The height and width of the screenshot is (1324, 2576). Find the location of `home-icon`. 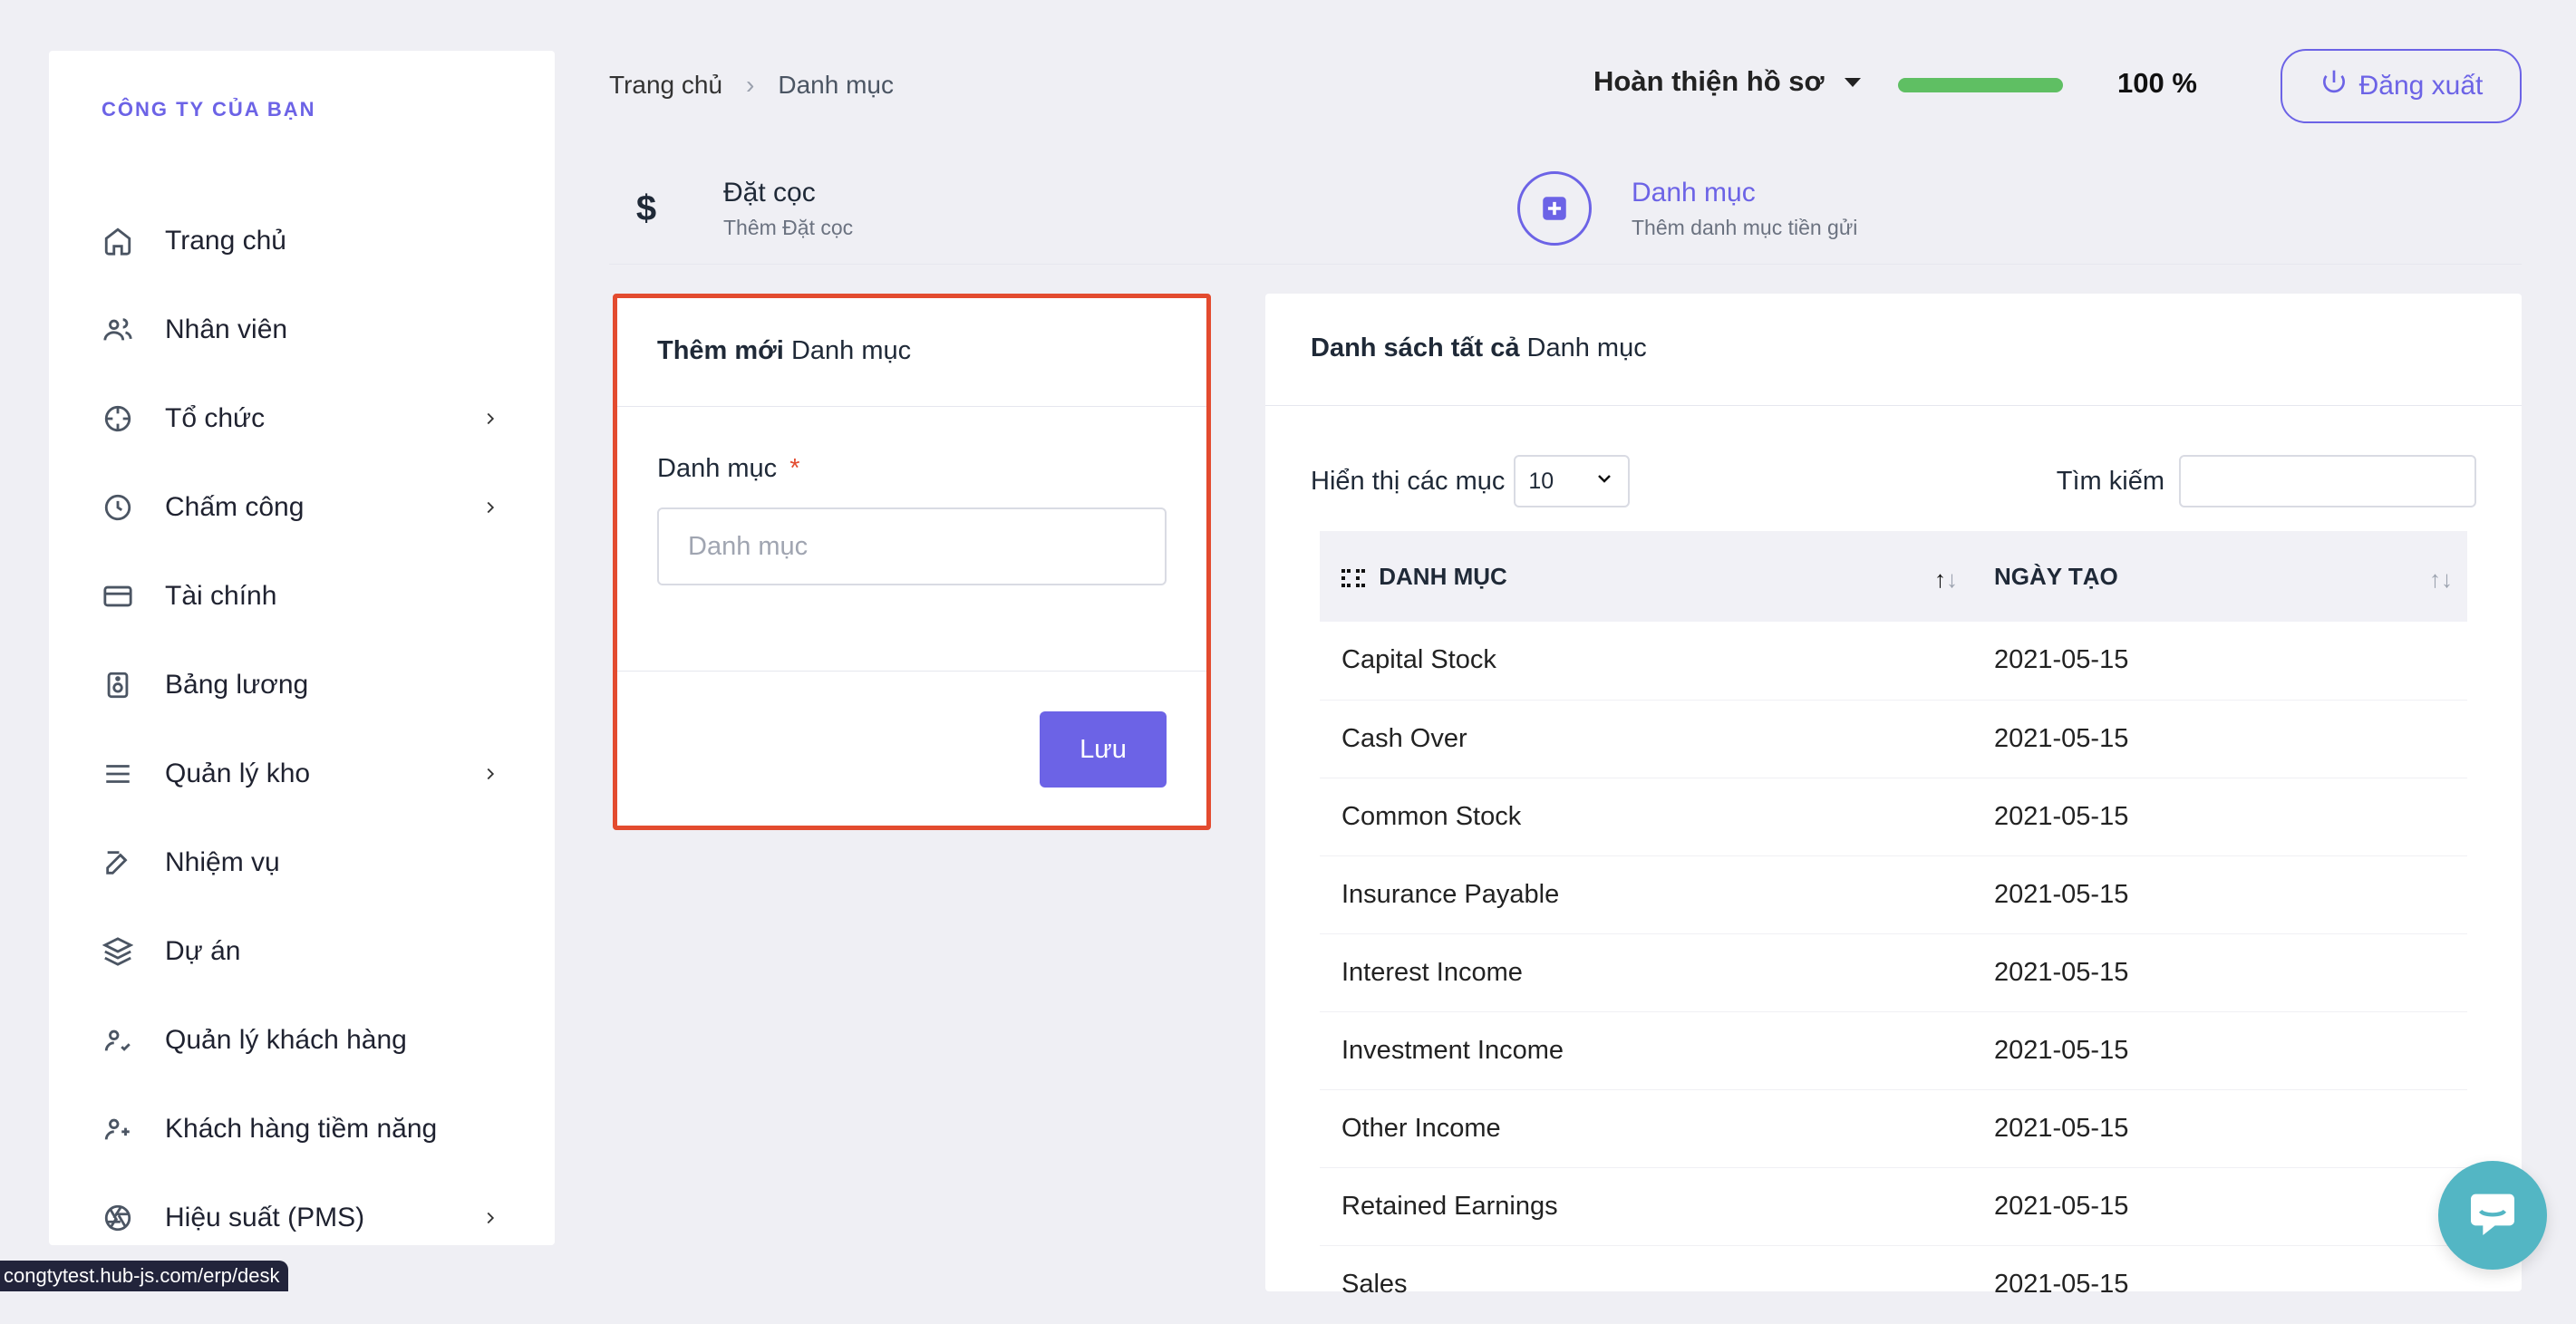

home-icon is located at coordinates (118, 241).